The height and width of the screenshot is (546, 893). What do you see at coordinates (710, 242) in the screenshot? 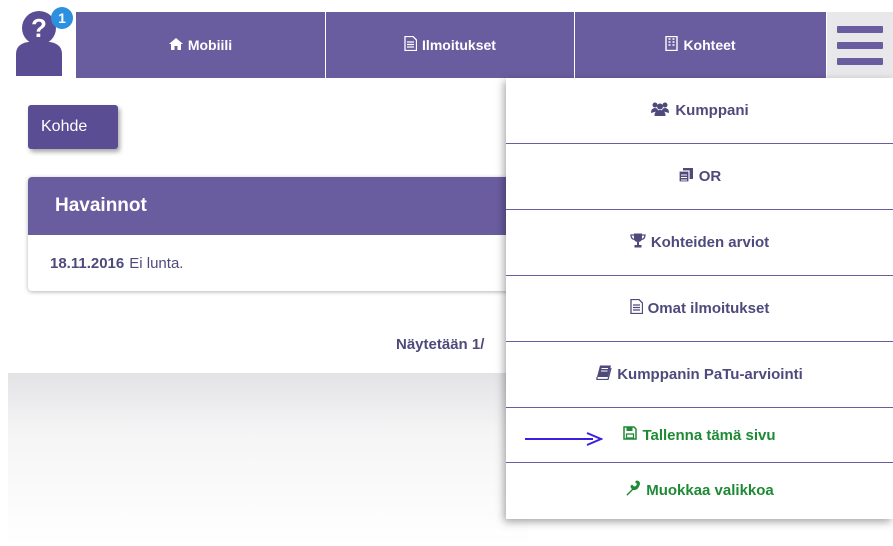
I see `menu-item-label: Kohteiden arviot` at bounding box center [710, 242].